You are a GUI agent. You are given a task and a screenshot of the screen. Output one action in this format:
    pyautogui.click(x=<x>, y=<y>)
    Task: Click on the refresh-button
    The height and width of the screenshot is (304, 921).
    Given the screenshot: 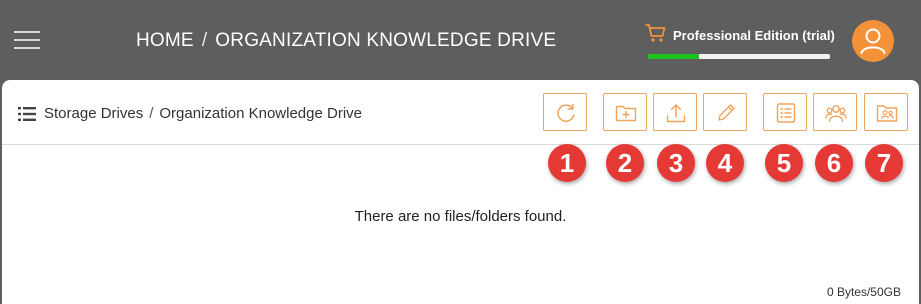 What is the action you would take?
    pyautogui.click(x=565, y=112)
    